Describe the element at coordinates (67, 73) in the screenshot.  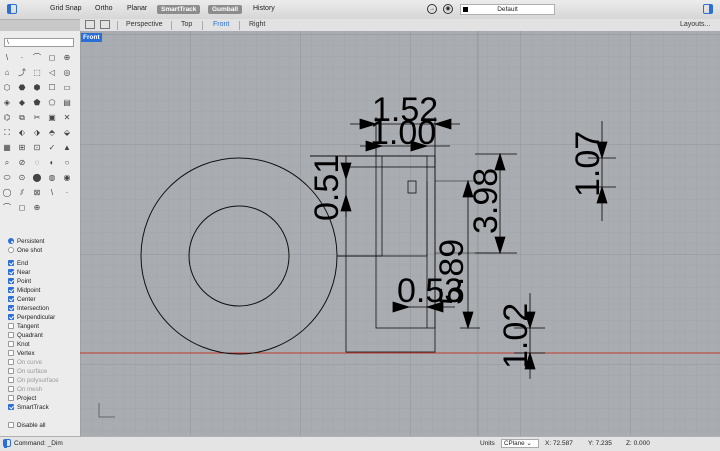
I see `ellipse-tool-icon: ◎` at that location.